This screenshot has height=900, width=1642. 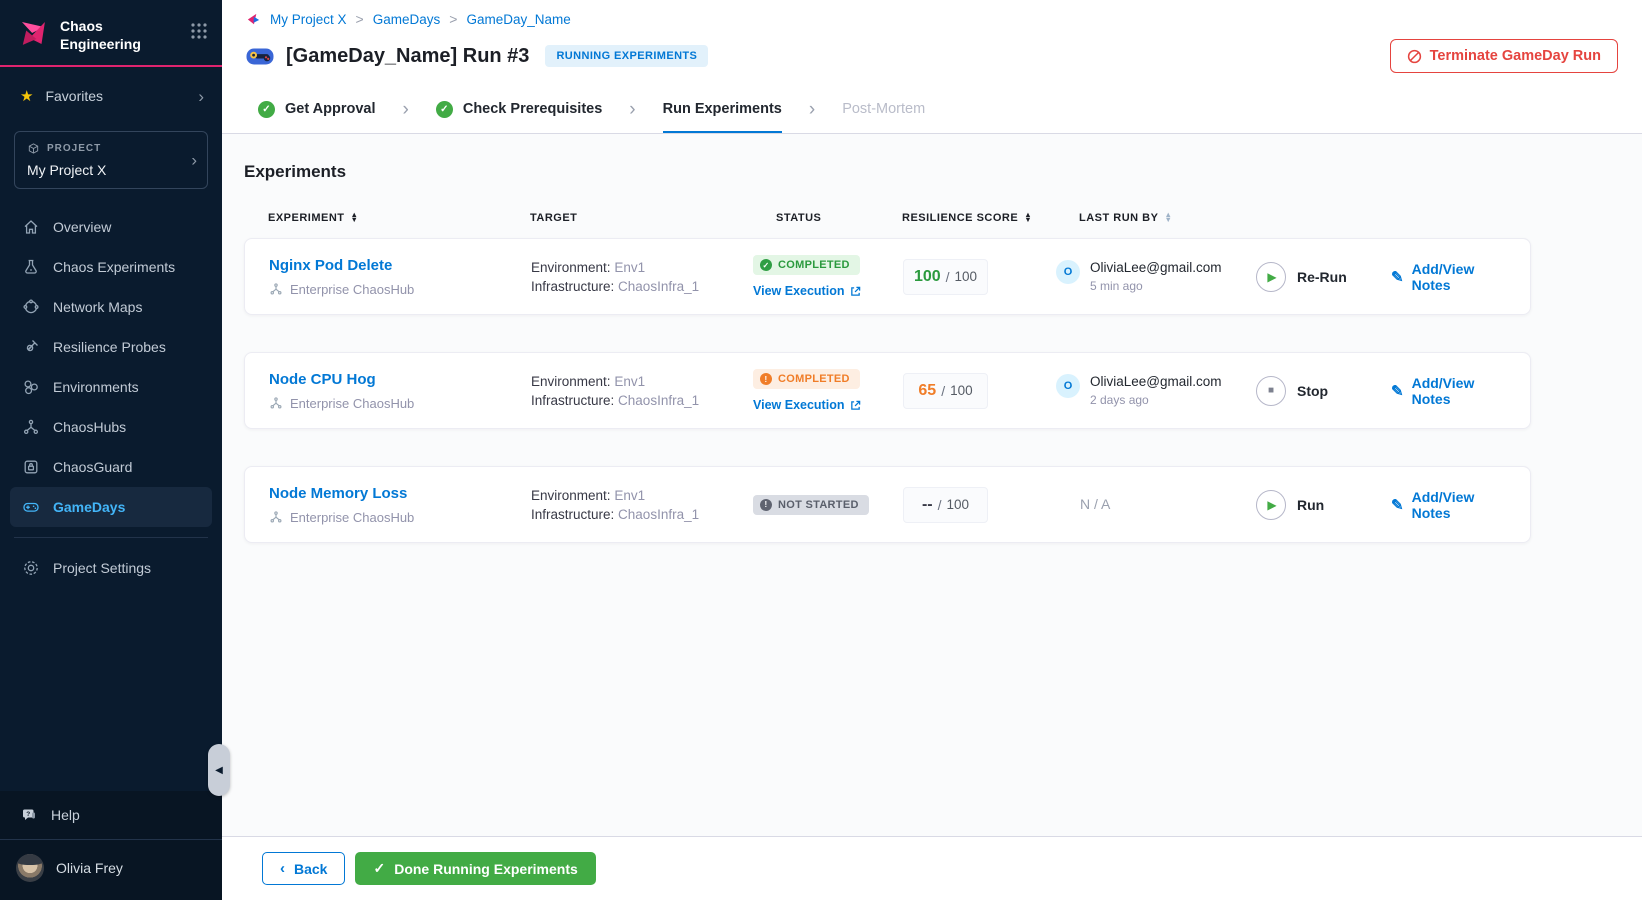 I want to click on run-timestamp: 5 min ago, so click(x=1116, y=286).